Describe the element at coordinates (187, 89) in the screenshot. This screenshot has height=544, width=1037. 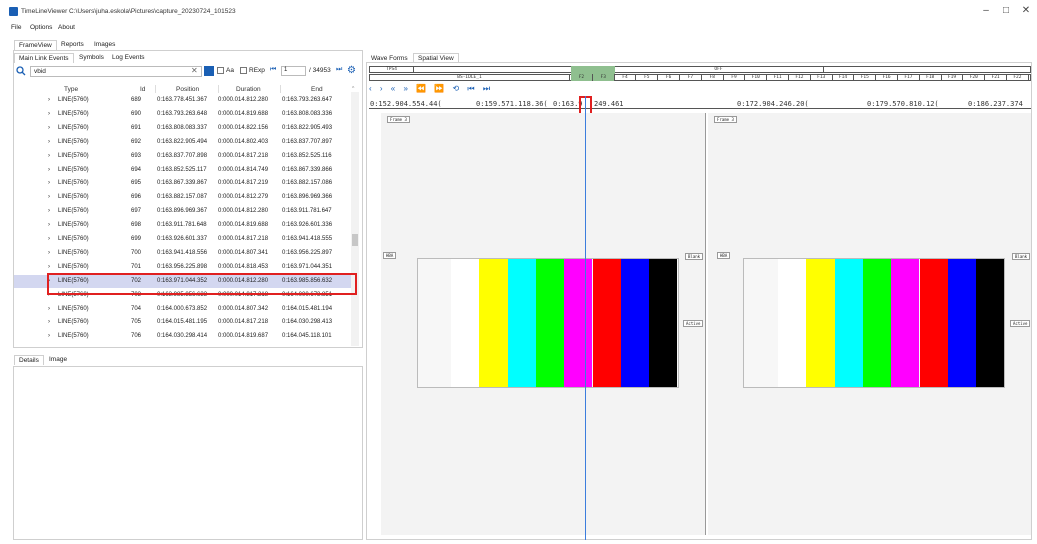
I see `col-position: Position` at that location.